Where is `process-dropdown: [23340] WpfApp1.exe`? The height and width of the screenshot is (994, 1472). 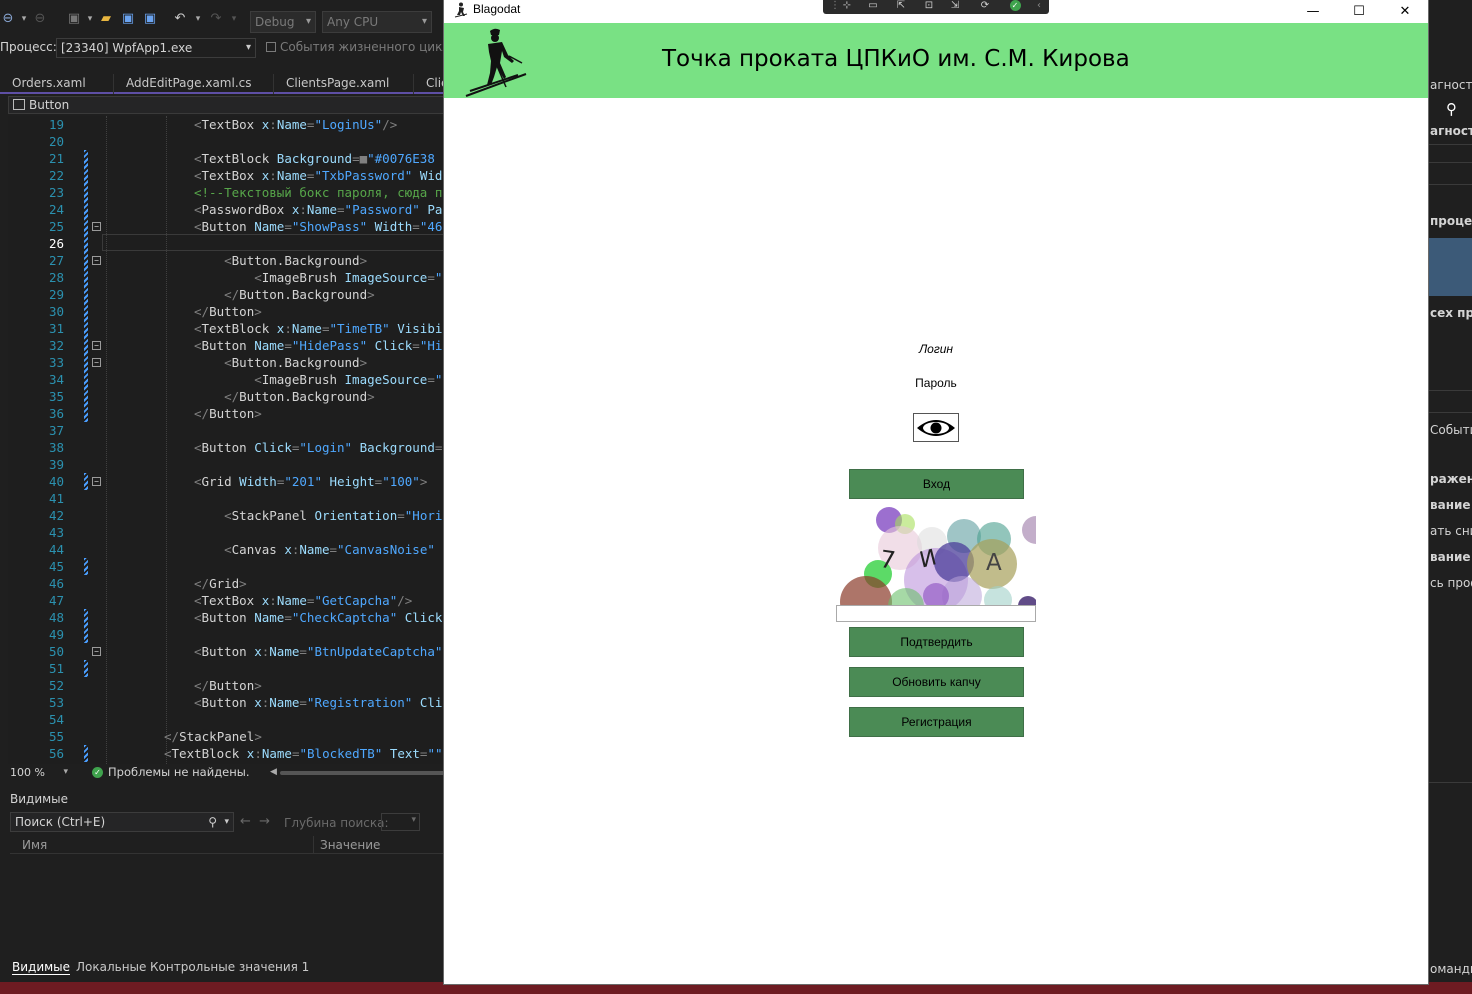
process-dropdown: [23340] WpfApp1.exe is located at coordinates (156, 48).